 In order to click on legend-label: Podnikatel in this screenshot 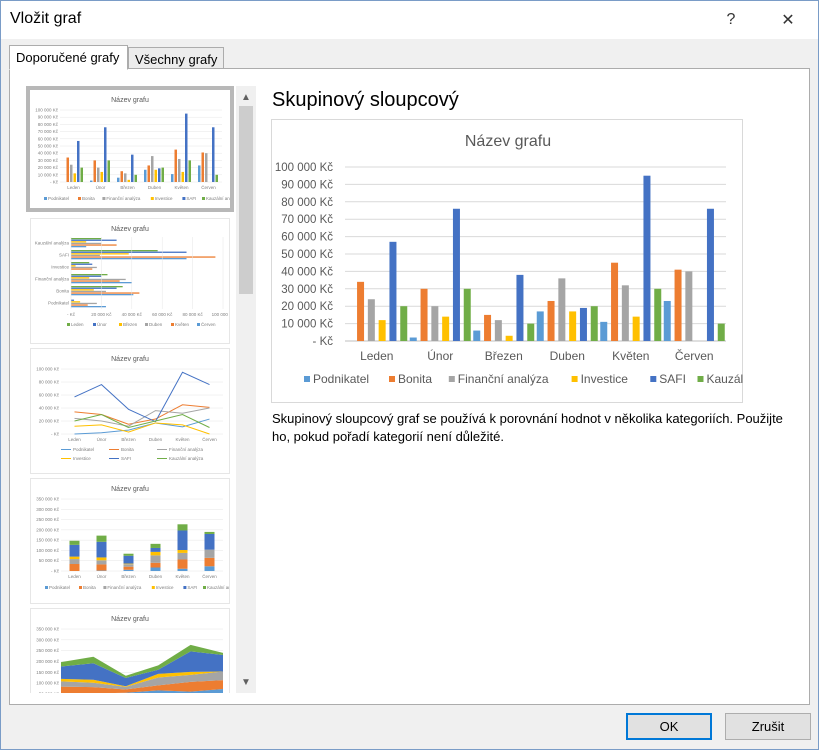, I will do `click(83, 449)`.